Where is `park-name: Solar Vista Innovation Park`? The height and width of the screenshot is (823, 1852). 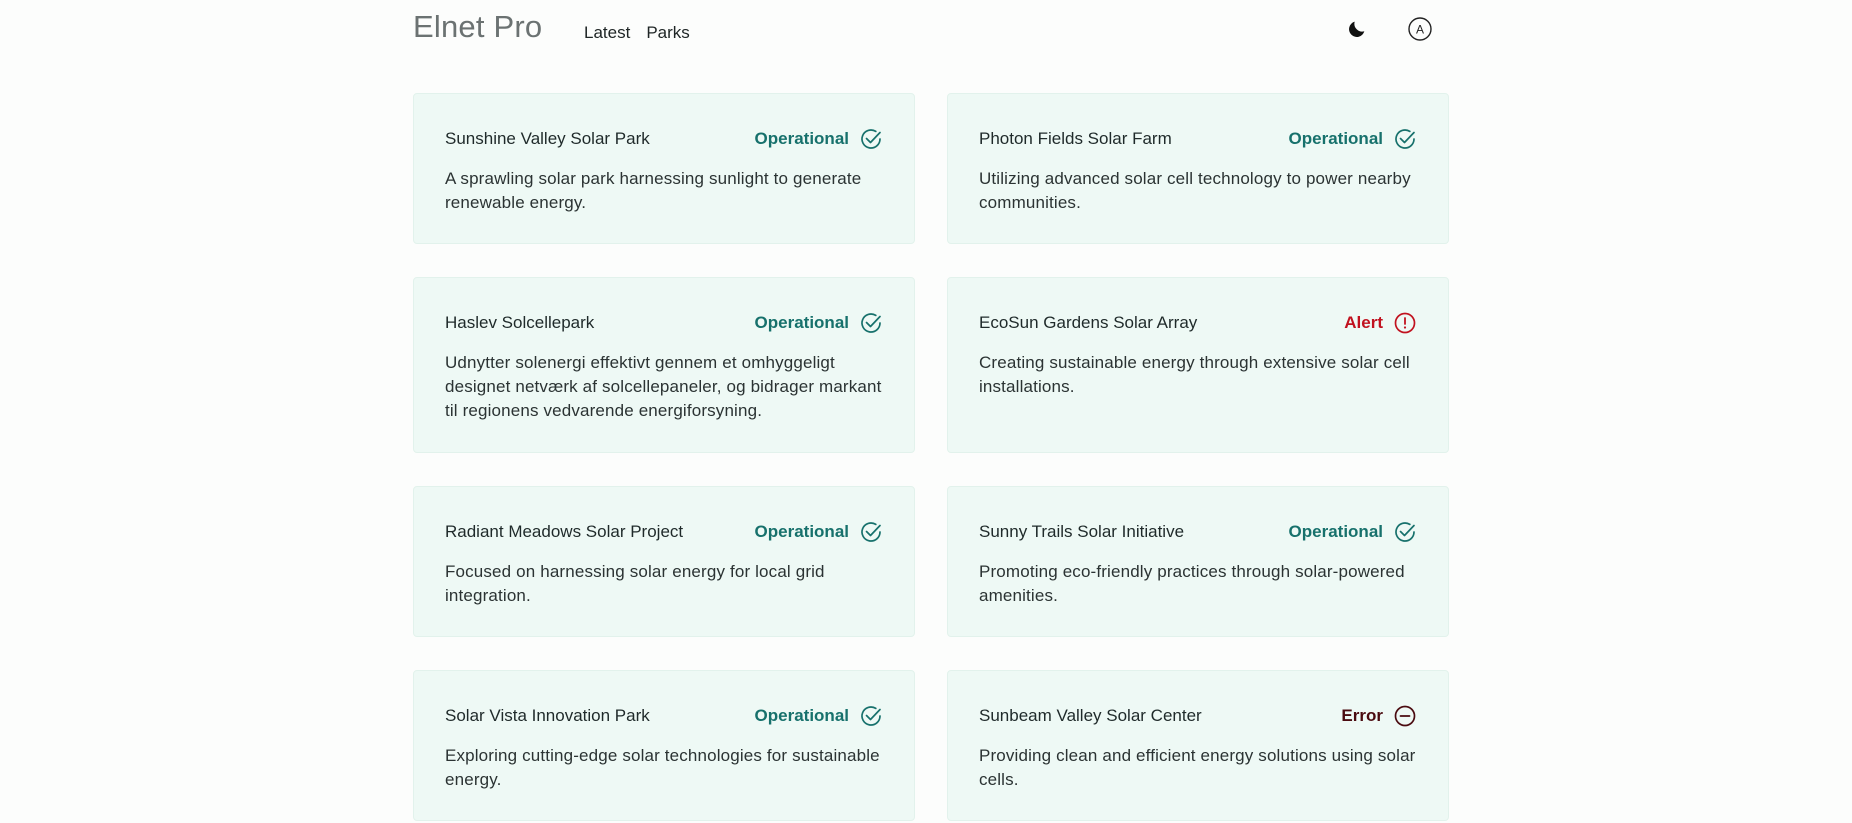
park-name: Solar Vista Innovation Park is located at coordinates (547, 715).